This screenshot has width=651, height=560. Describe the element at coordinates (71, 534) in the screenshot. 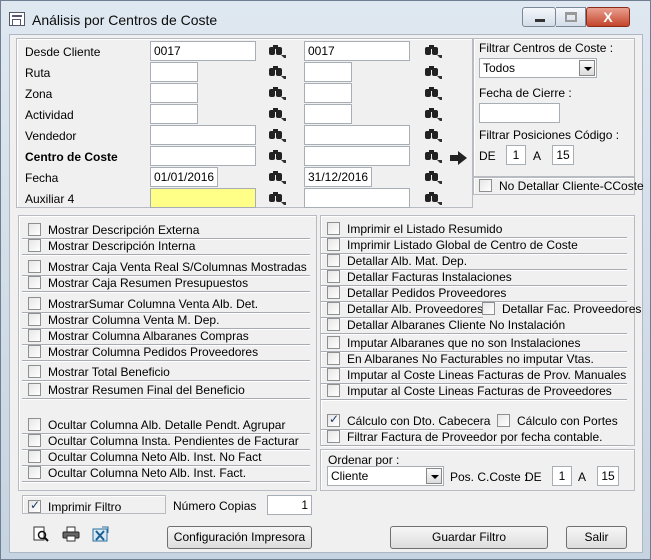

I see `printer-icon` at that location.